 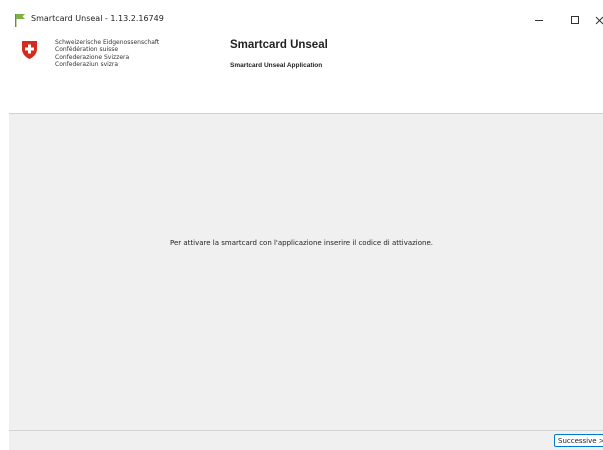 What do you see at coordinates (578, 440) in the screenshot?
I see `next-button: Successive >` at bounding box center [578, 440].